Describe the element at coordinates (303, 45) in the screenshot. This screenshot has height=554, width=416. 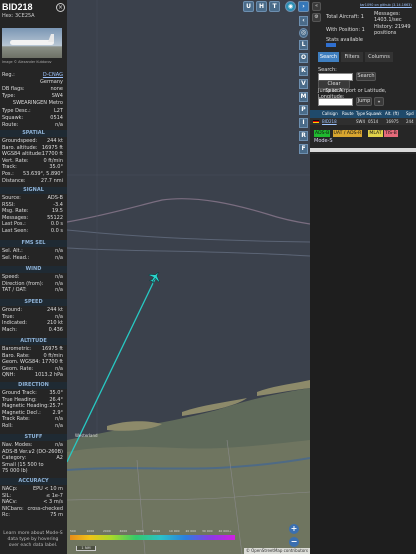
I see `map-toggle-l-button: L` at that location.